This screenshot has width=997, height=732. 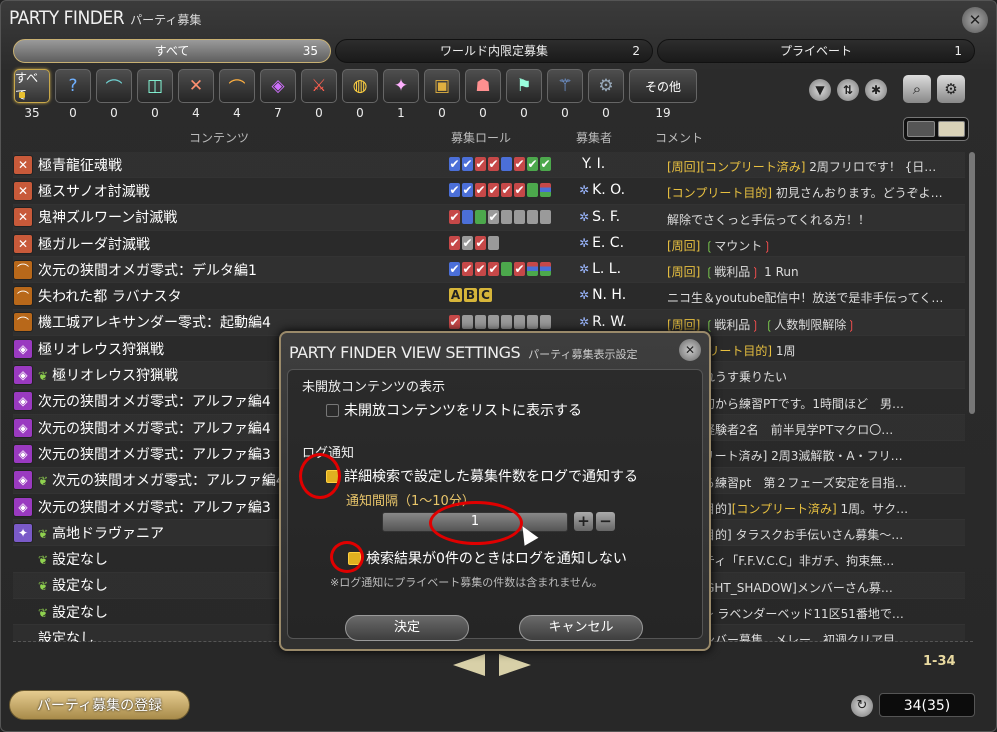 I want to click on category-count: 7, so click(x=278, y=113).